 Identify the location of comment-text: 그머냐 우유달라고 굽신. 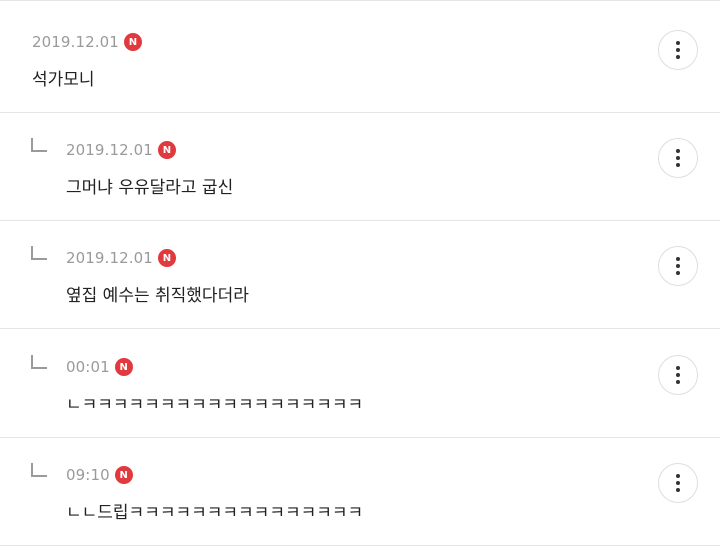
(150, 188).